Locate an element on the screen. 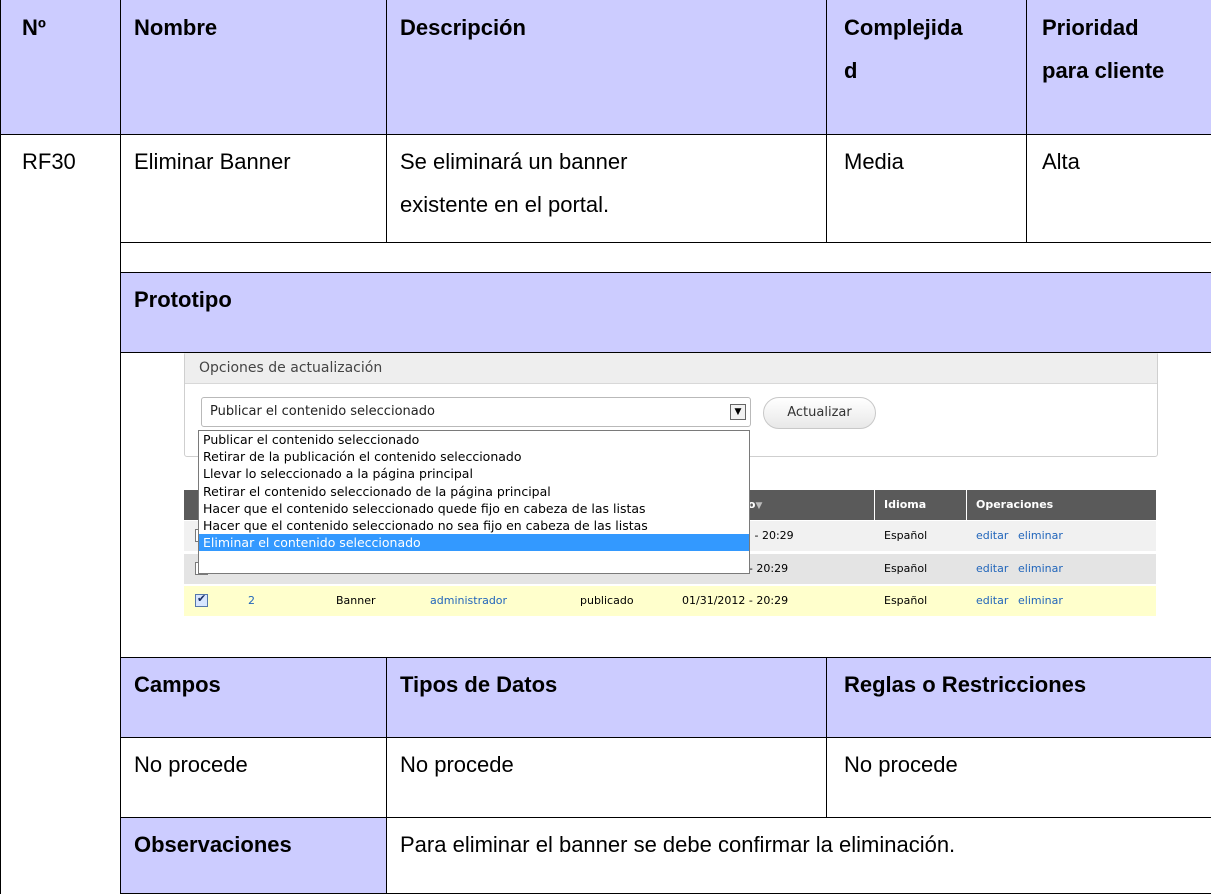 This screenshot has width=1211, height=894. row-author: administrador is located at coordinates (468, 601).